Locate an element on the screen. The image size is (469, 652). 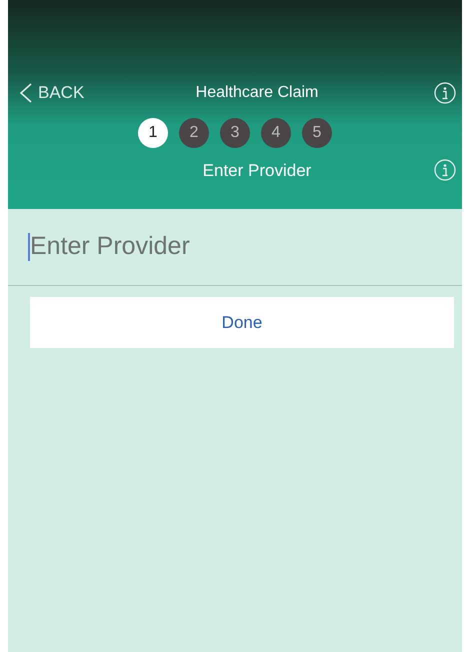
chevron-left-icon is located at coordinates (26, 93).